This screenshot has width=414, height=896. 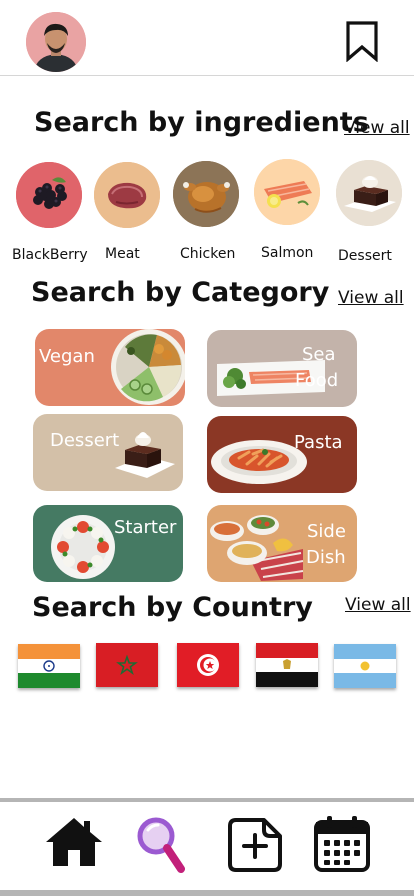 I want to click on country-flag-egypt, so click(x=287, y=665).